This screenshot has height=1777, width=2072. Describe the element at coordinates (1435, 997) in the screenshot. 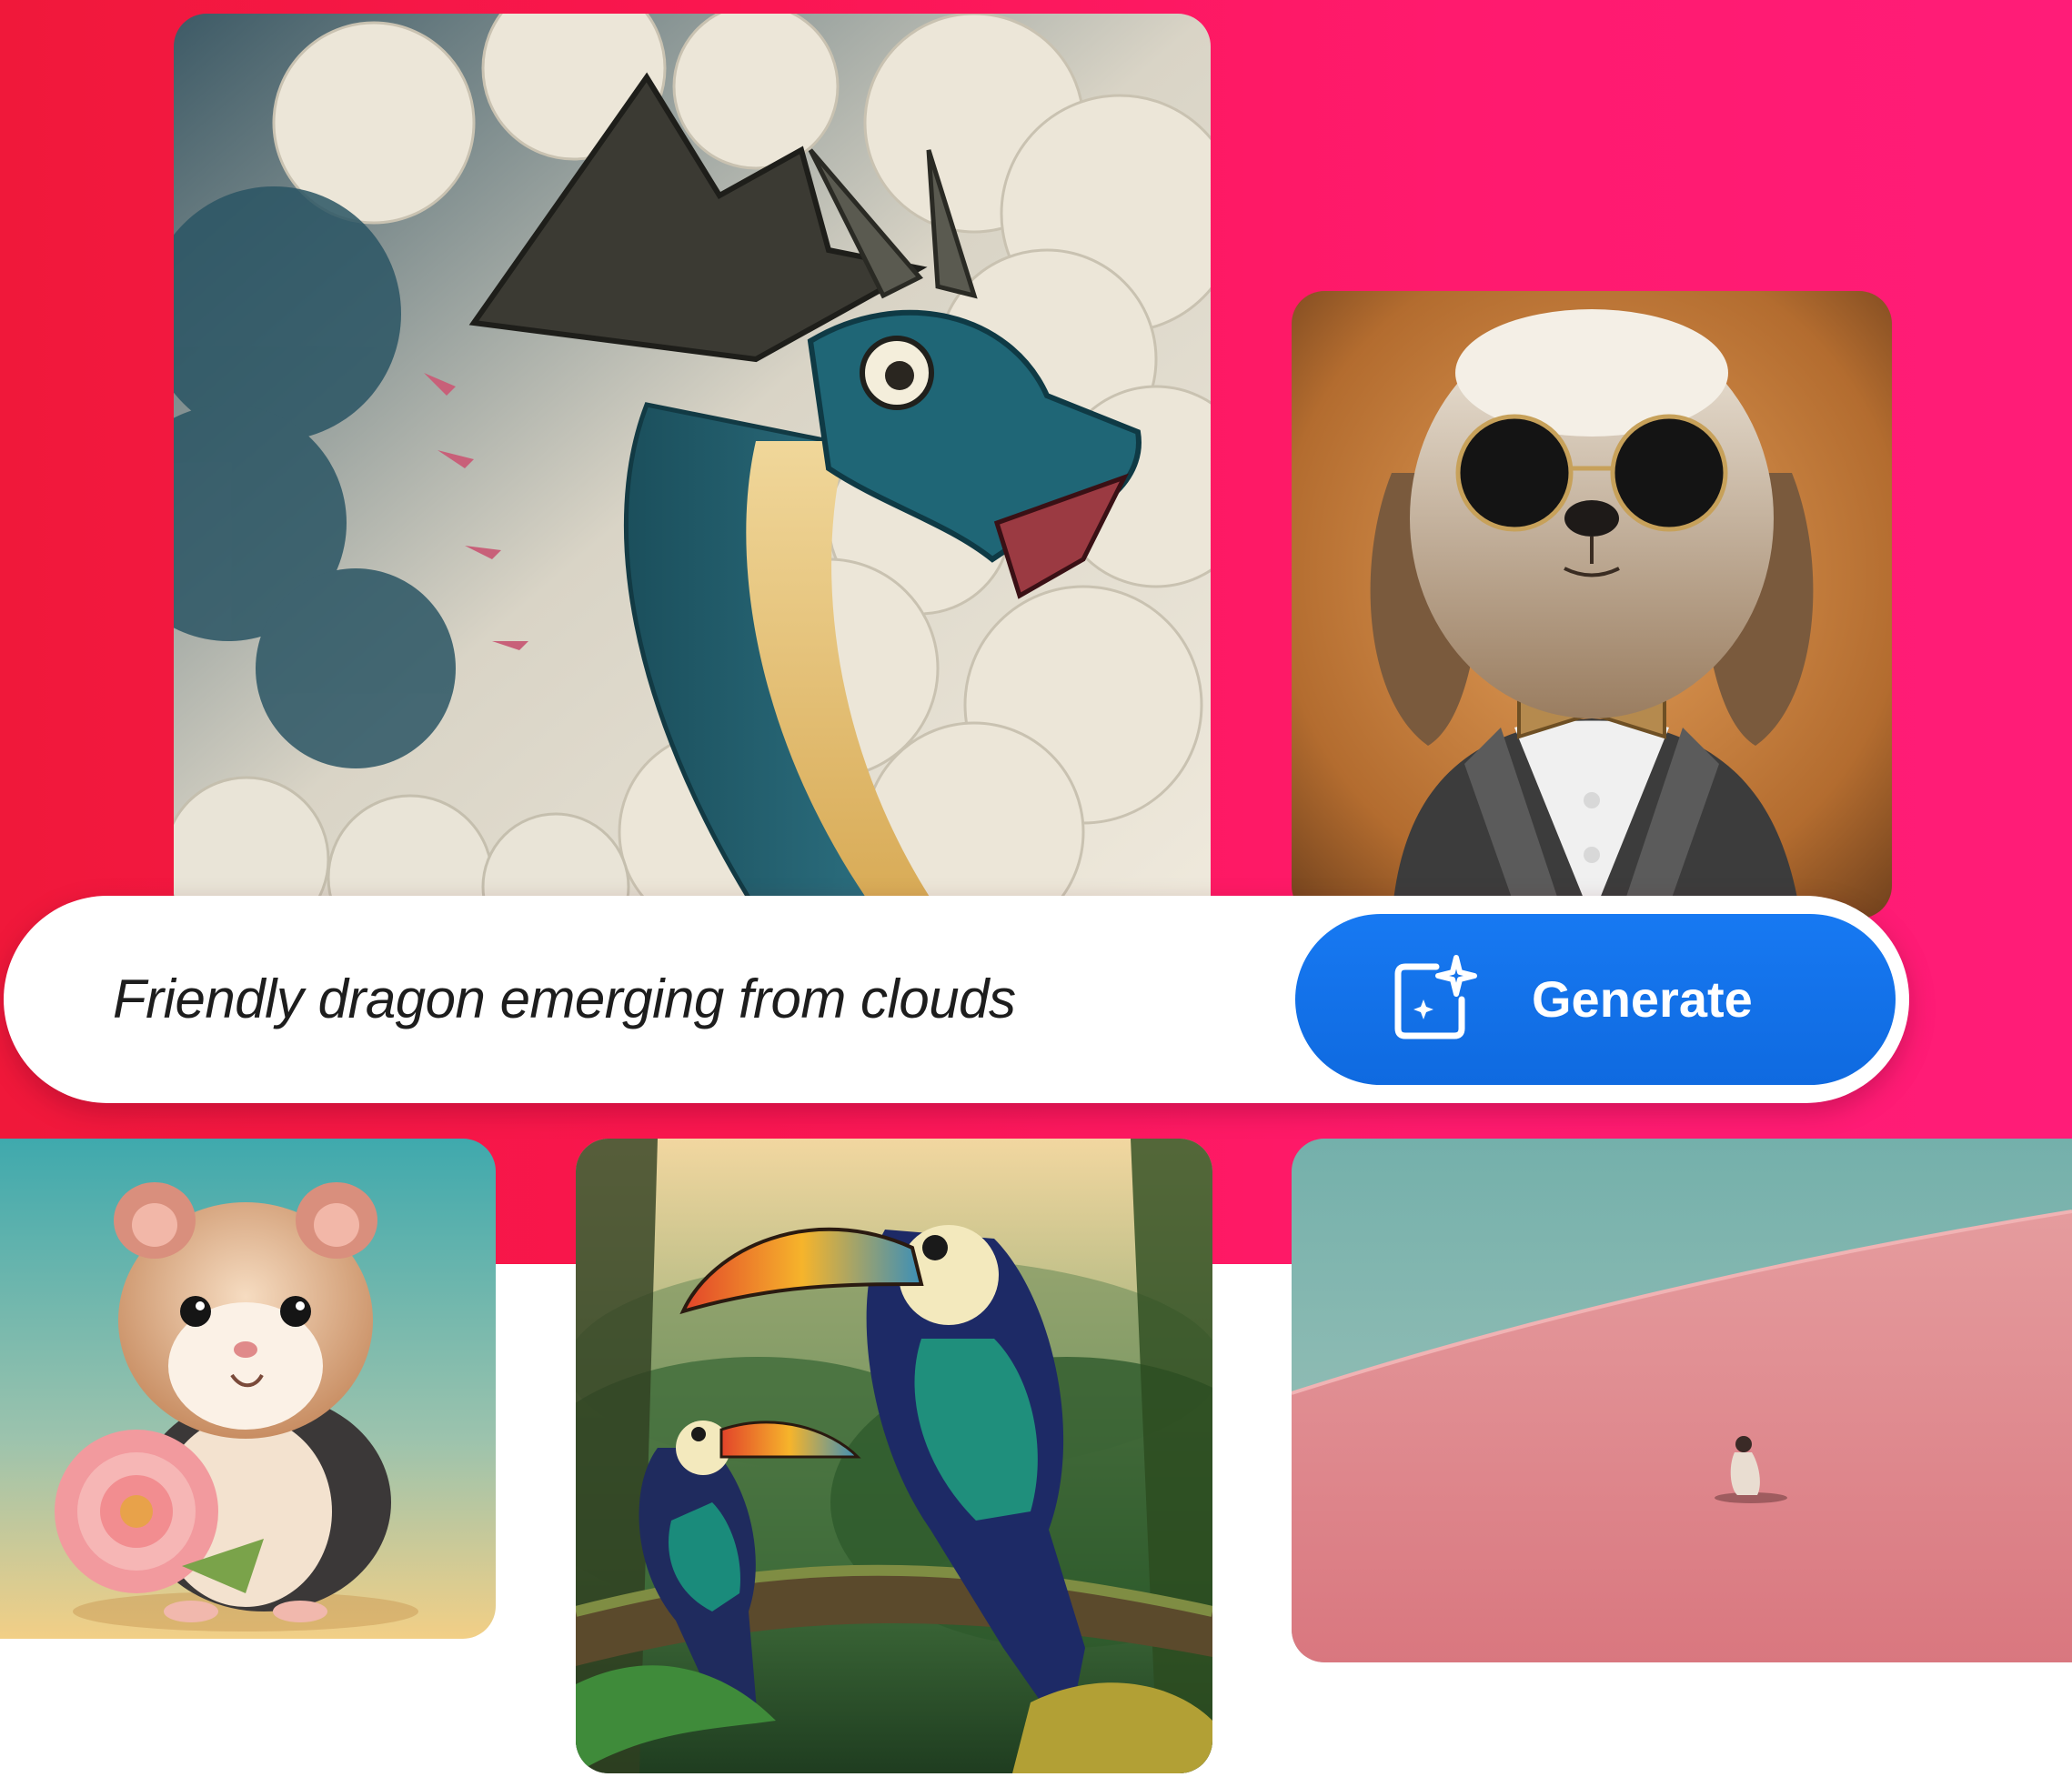

I see `sparkle-image-icon` at that location.